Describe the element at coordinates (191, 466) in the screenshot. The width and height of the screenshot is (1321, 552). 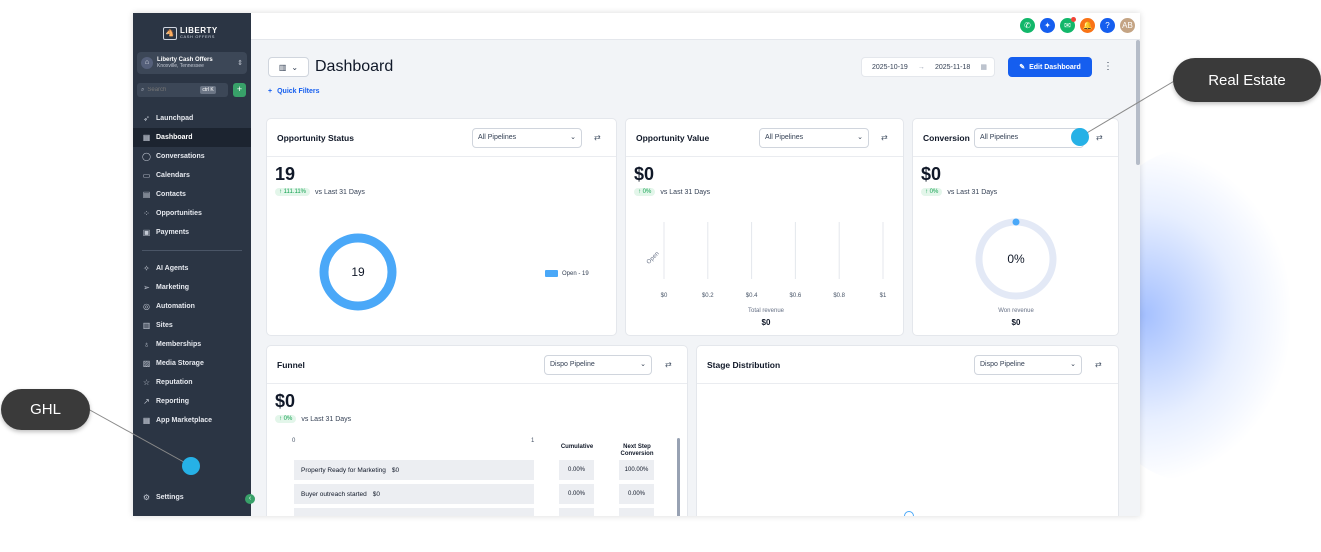
I see `ghl-marker-dot` at that location.